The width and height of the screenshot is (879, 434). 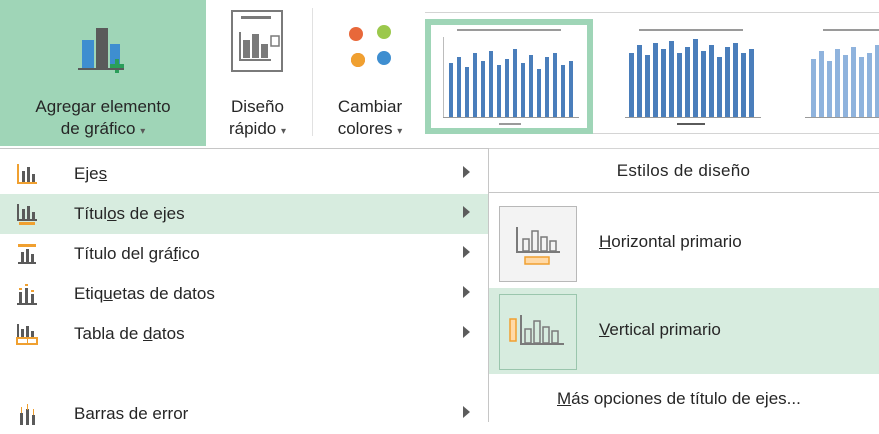 What do you see at coordinates (108, 333) in the screenshot?
I see `menu-item-data-table-label: Tabla de` at bounding box center [108, 333].